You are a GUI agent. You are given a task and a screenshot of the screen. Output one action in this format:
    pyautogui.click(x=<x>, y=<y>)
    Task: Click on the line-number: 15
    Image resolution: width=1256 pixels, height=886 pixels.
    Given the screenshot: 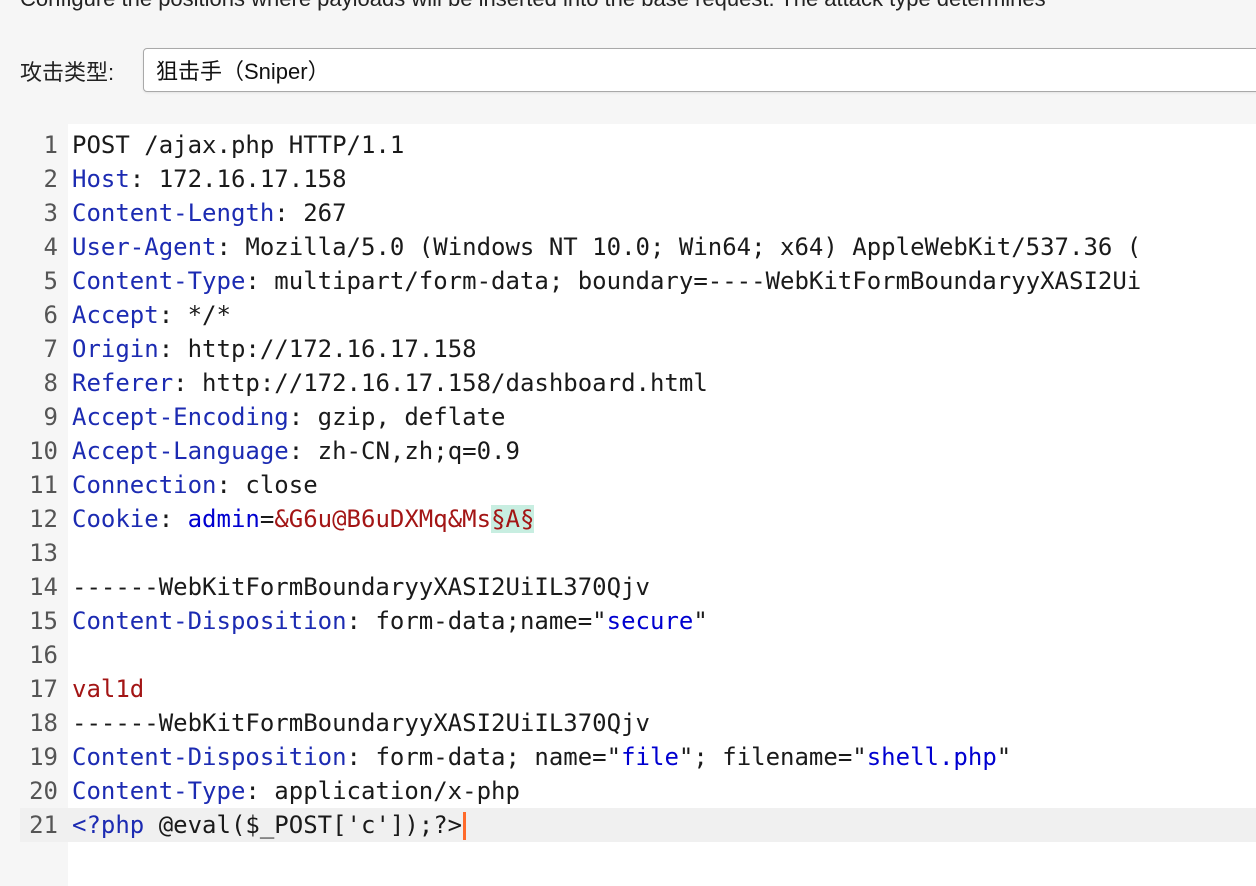 What is the action you would take?
    pyautogui.click(x=43, y=621)
    